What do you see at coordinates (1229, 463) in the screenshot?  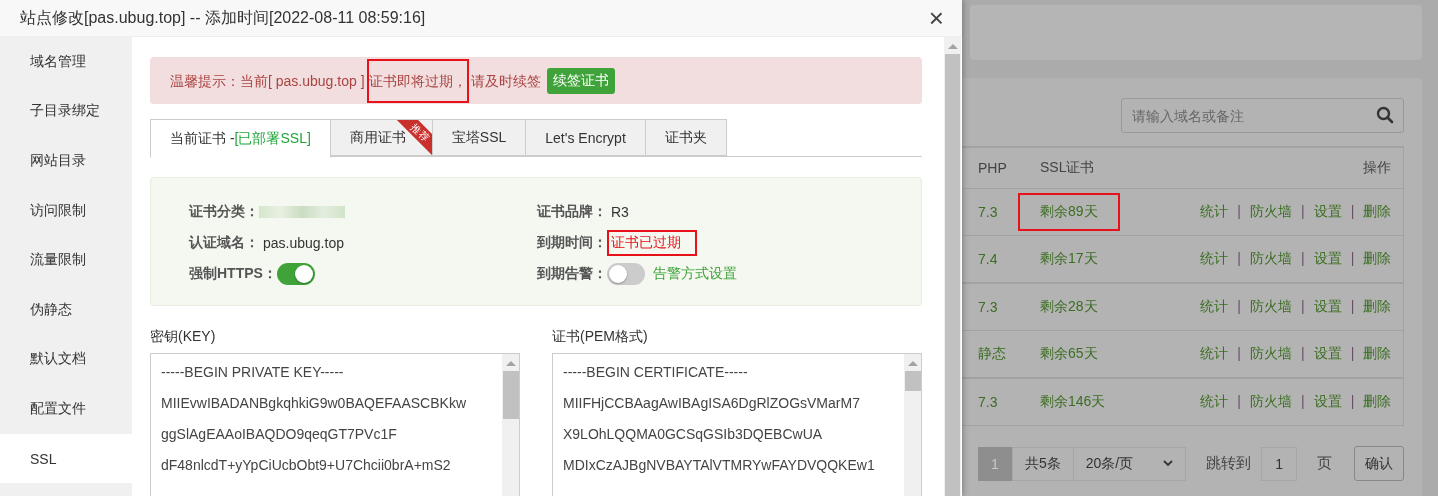 I see `jump-label: 跳转到` at bounding box center [1229, 463].